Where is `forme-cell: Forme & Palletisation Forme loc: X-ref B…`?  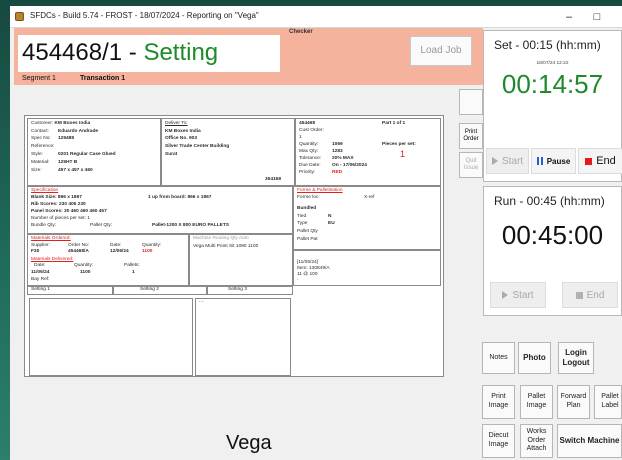
forme-cell: Forme & Palletisation Forme loc: X-ref B… is located at coordinates (367, 218).